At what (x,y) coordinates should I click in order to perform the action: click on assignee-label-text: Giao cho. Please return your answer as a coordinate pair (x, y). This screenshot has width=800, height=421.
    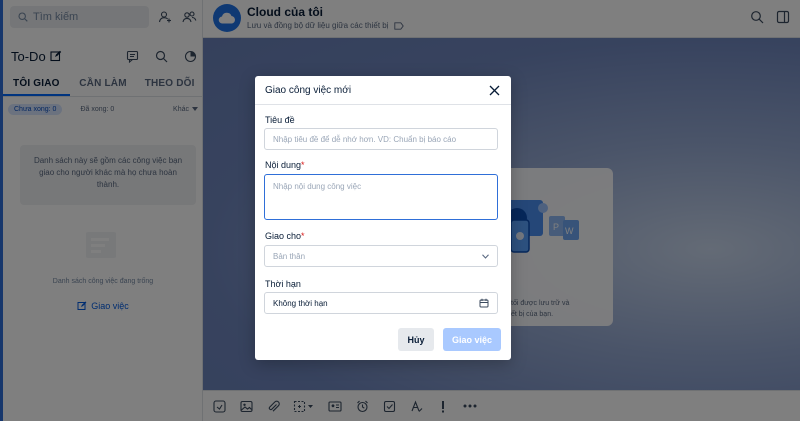
    Looking at the image, I should click on (283, 236).